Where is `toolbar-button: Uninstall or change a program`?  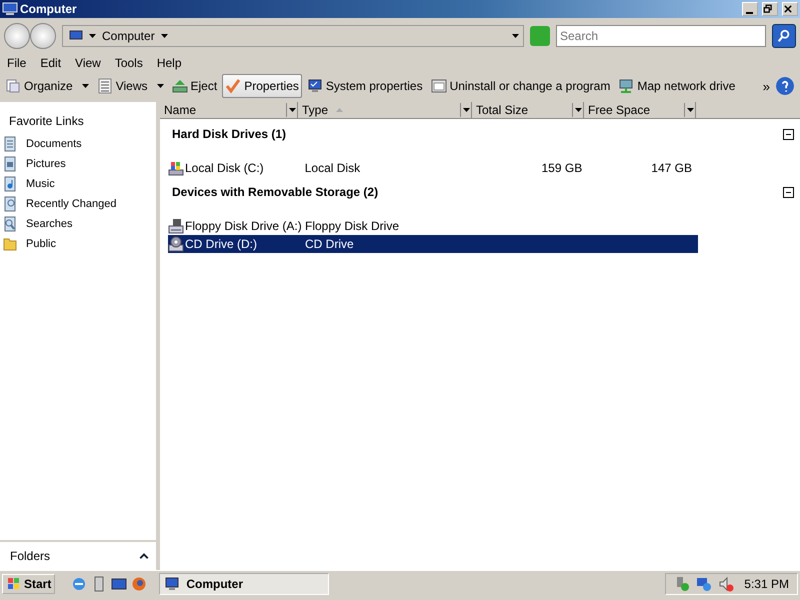 toolbar-button: Uninstall or change a program is located at coordinates (521, 86).